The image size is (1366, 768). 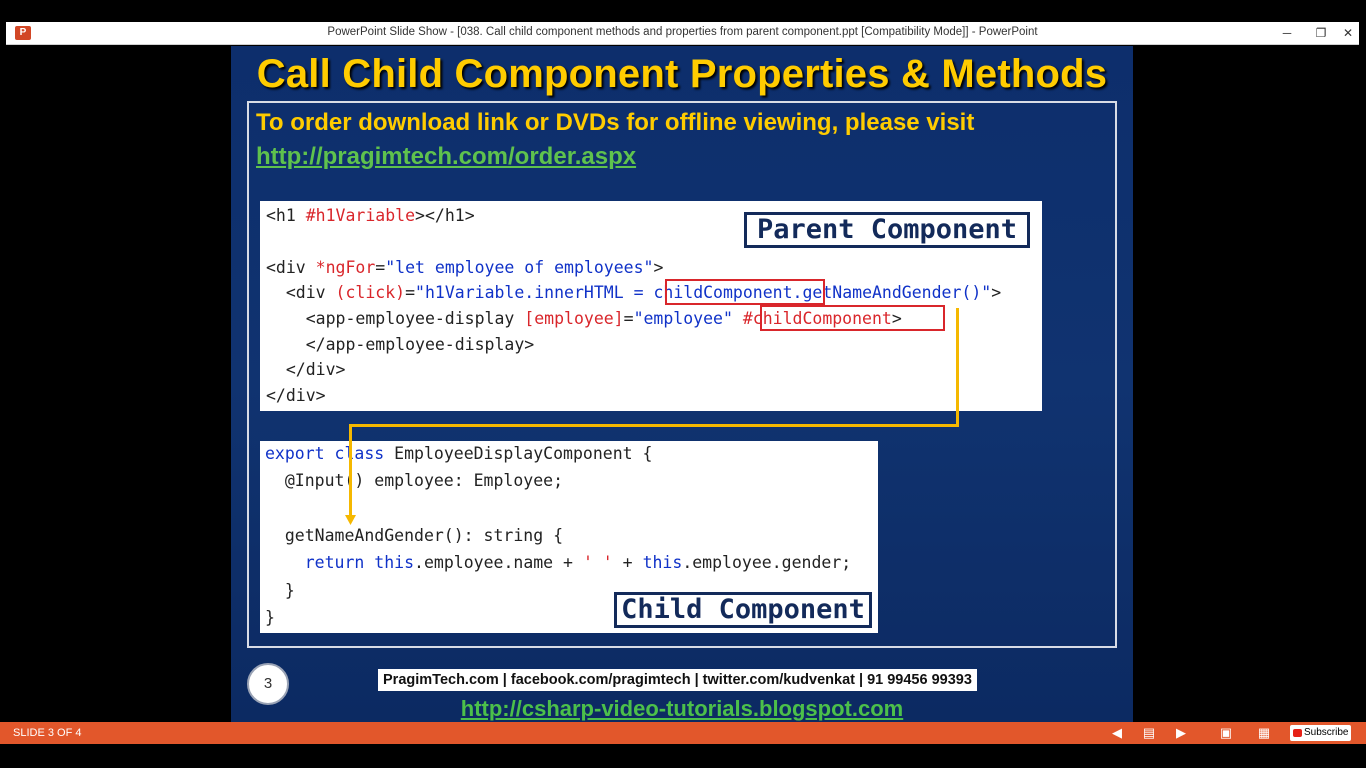 What do you see at coordinates (446, 157) in the screenshot?
I see `order-link: http://pragimtech.com/order.aspx` at bounding box center [446, 157].